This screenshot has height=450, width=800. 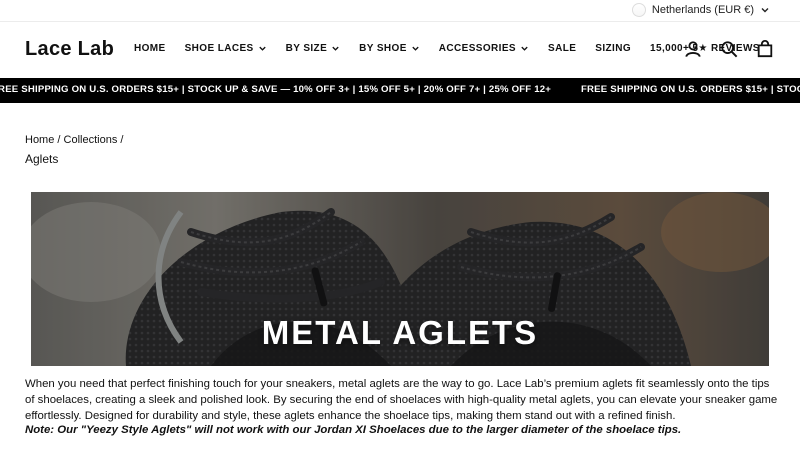 What do you see at coordinates (693, 49) in the screenshot?
I see `account-icon` at bounding box center [693, 49].